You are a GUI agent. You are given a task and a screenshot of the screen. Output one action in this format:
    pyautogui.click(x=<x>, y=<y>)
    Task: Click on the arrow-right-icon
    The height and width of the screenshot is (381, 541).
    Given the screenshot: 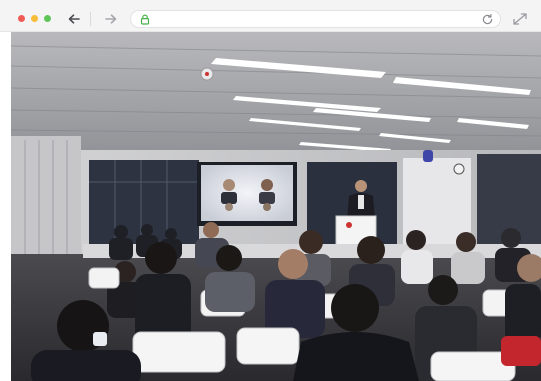 What is the action you would take?
    pyautogui.click(x=111, y=19)
    